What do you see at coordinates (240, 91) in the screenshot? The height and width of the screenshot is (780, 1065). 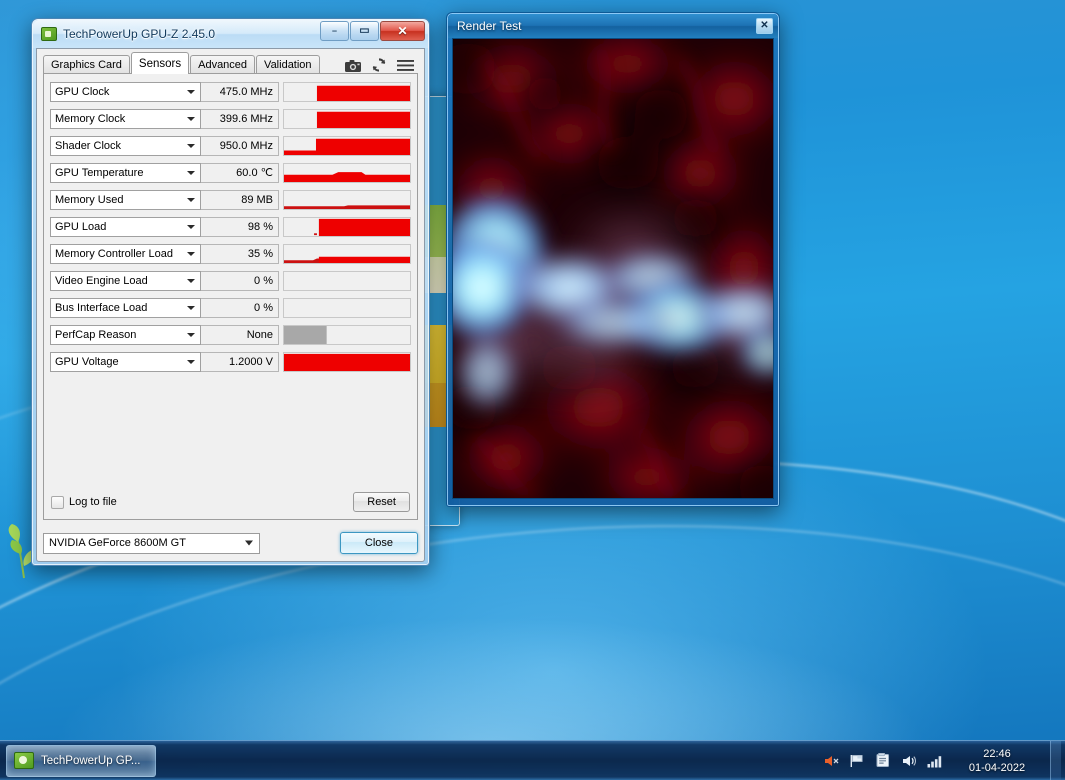 I see `sensor-value-gpu-clock: 475.0 MHz` at bounding box center [240, 91].